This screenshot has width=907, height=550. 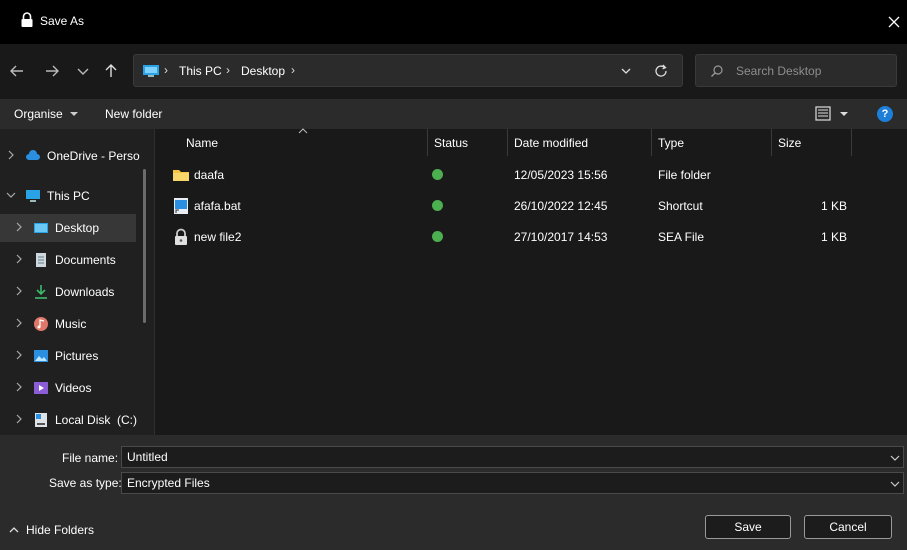 I want to click on file-name: afafa.bat, so click(x=217, y=206).